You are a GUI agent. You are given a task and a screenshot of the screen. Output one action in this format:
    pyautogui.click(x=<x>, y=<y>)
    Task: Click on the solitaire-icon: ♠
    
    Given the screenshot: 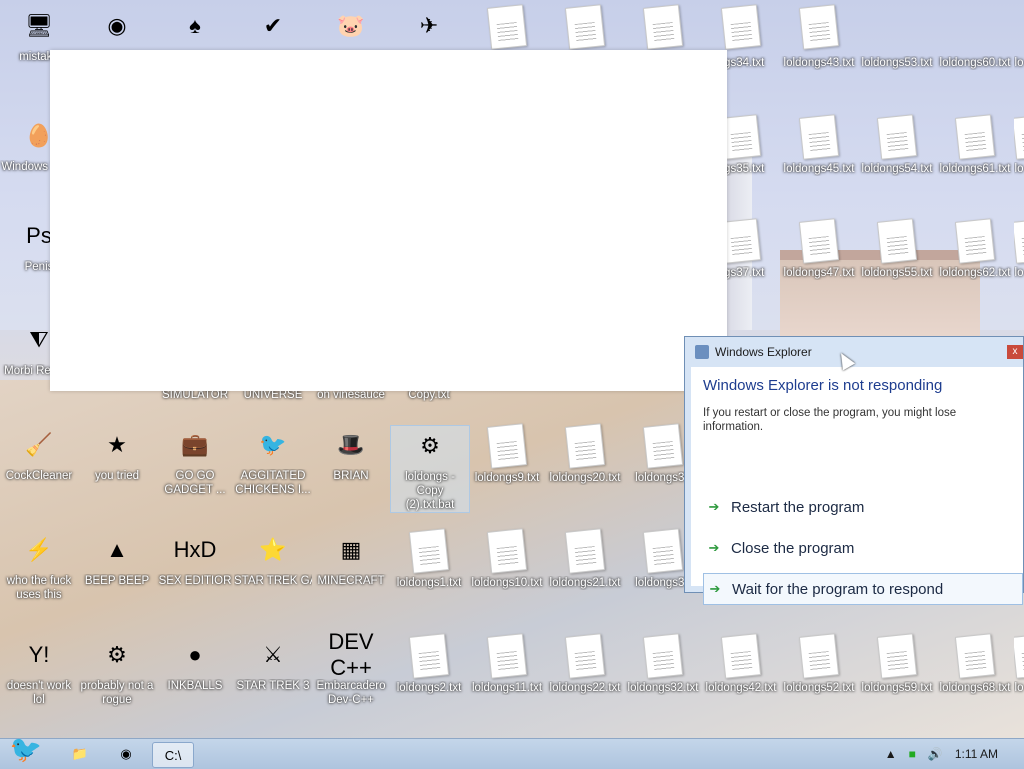 What is the action you would take?
    pyautogui.click(x=195, y=25)
    